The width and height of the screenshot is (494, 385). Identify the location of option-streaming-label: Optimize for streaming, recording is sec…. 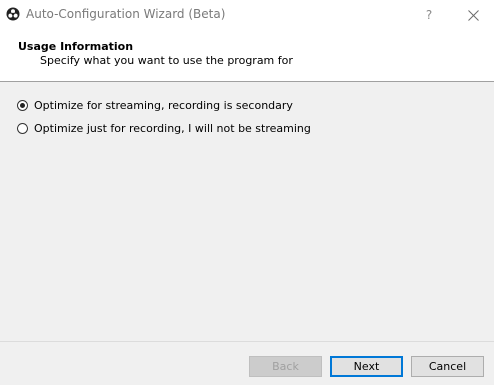
(163, 105).